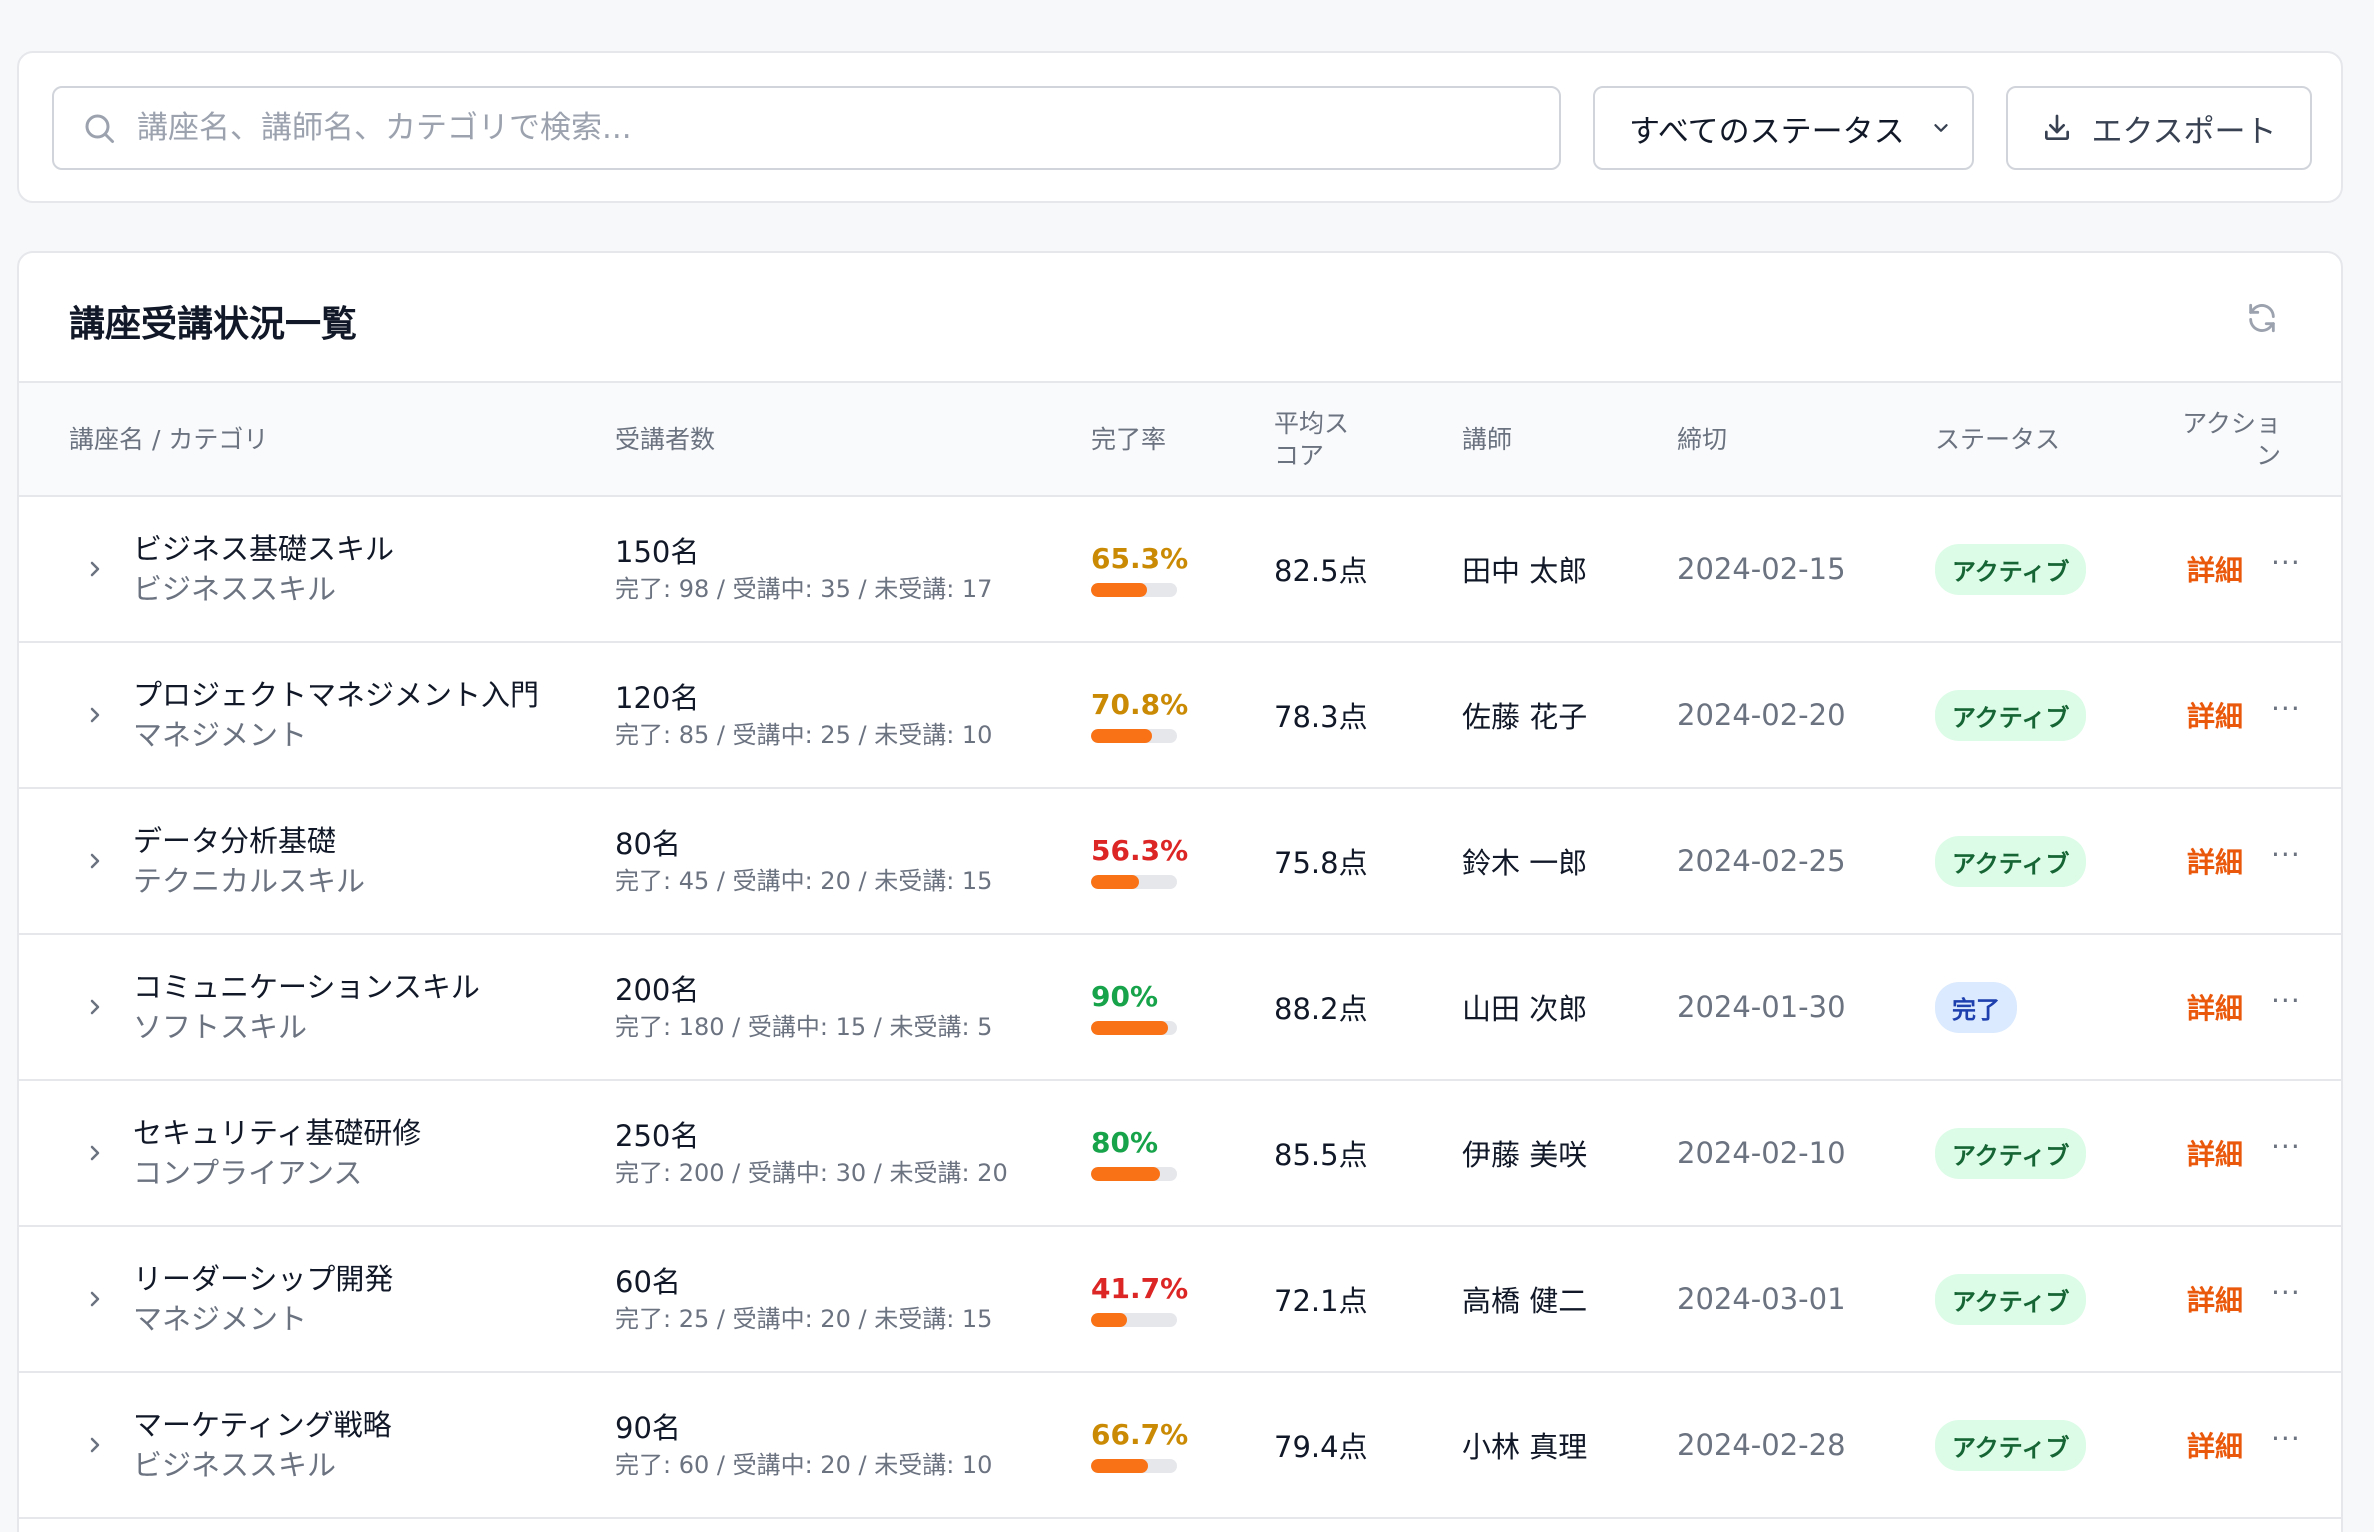  I want to click on page-title: 講座受講状況一覧, so click(213, 324).